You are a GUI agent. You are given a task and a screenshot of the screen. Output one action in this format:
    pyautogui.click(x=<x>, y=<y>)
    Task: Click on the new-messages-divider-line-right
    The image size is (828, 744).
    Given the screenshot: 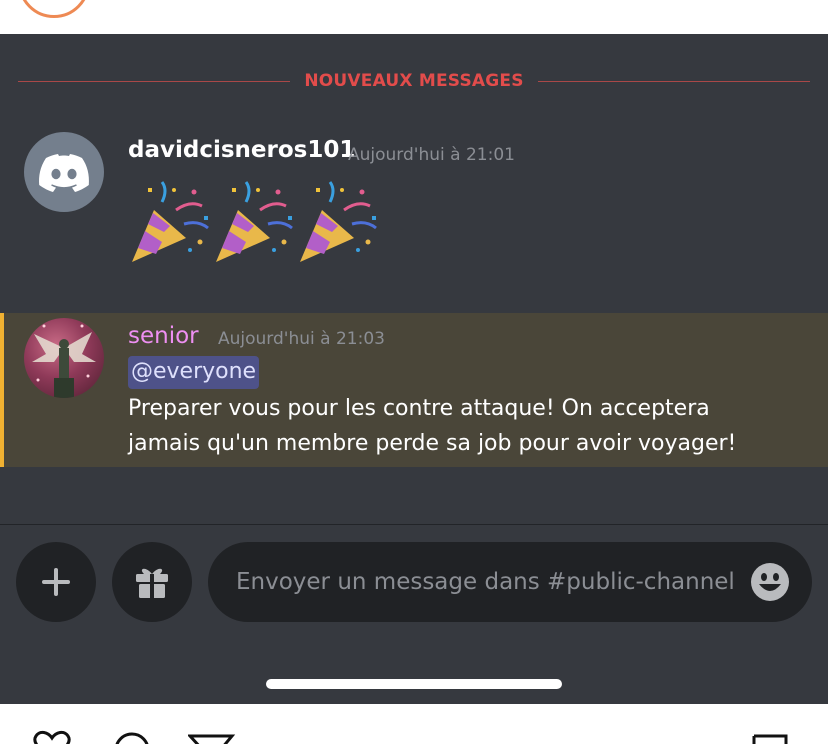 What is the action you would take?
    pyautogui.click(x=674, y=81)
    